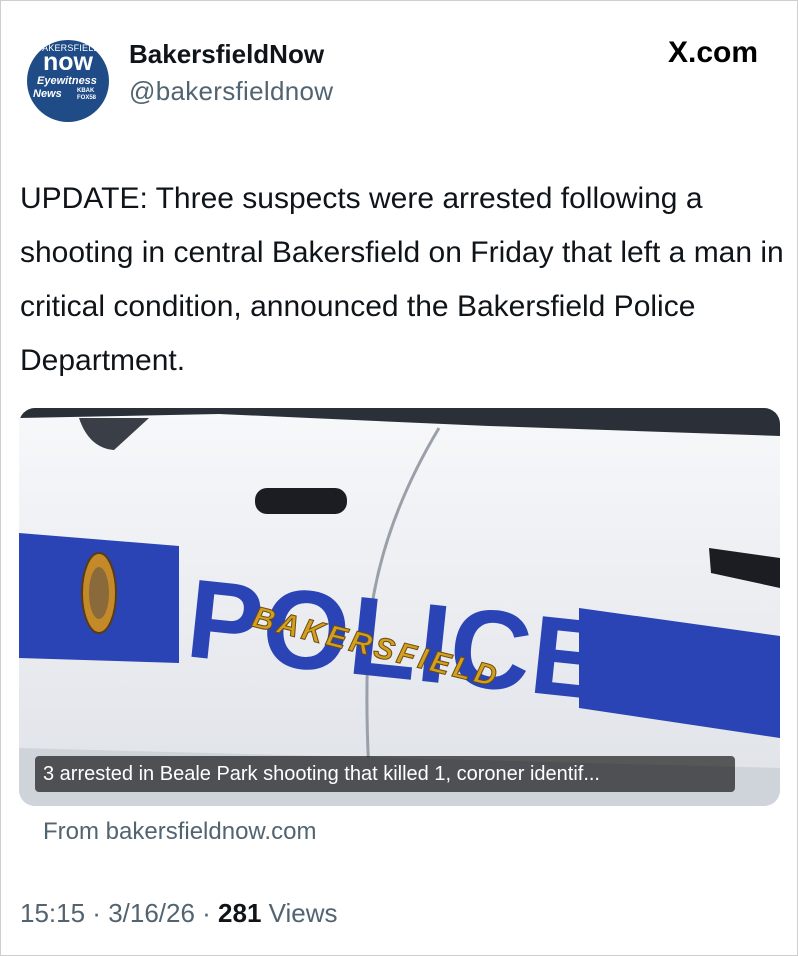 The image size is (798, 956). I want to click on link-source: From bakersfieldnow.com, so click(179, 832).